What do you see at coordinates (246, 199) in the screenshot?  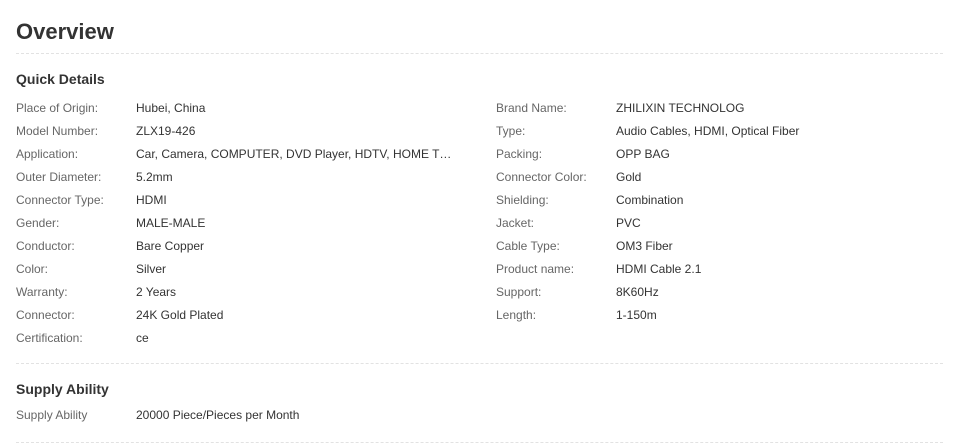 I see `detail-row: Connector Type: HDMI` at bounding box center [246, 199].